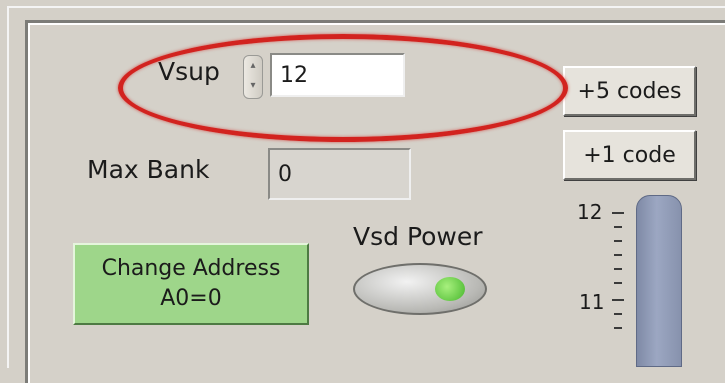 The image size is (725, 383). Describe the element at coordinates (191, 268) in the screenshot. I see `change-address-label: Change Address` at that location.